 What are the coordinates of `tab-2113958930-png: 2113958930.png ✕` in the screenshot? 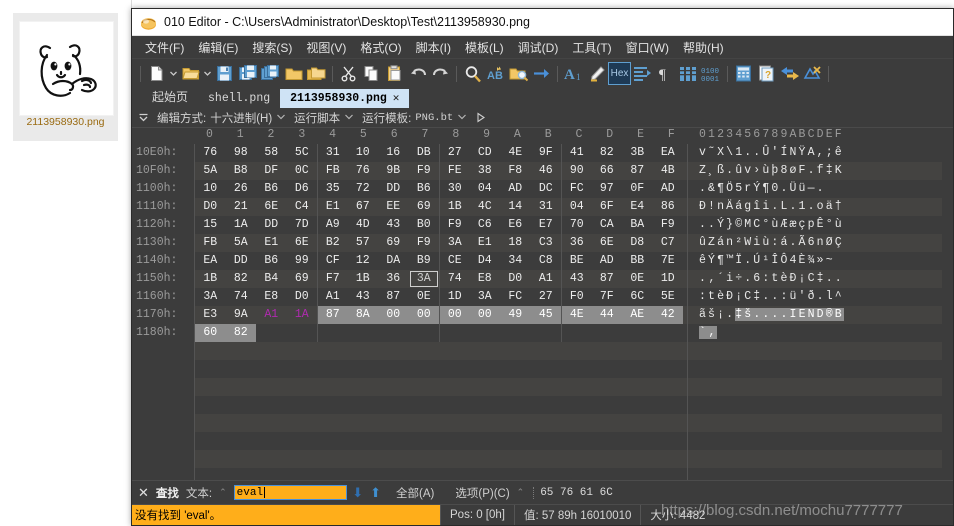 It's located at (345, 98).